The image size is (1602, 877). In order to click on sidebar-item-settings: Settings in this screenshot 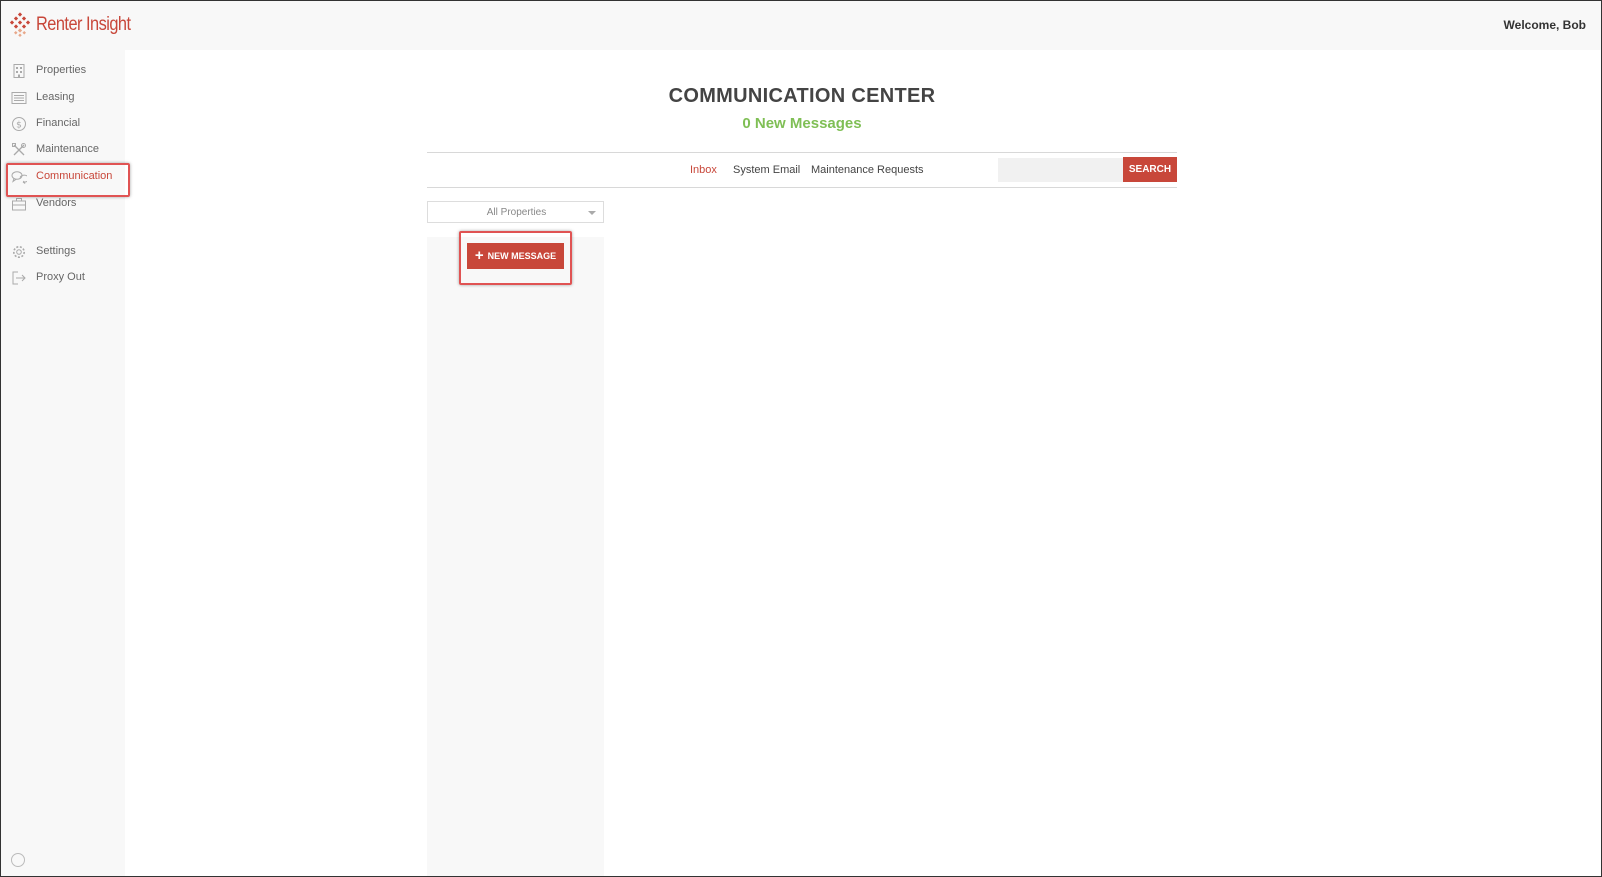, I will do `click(63, 252)`.